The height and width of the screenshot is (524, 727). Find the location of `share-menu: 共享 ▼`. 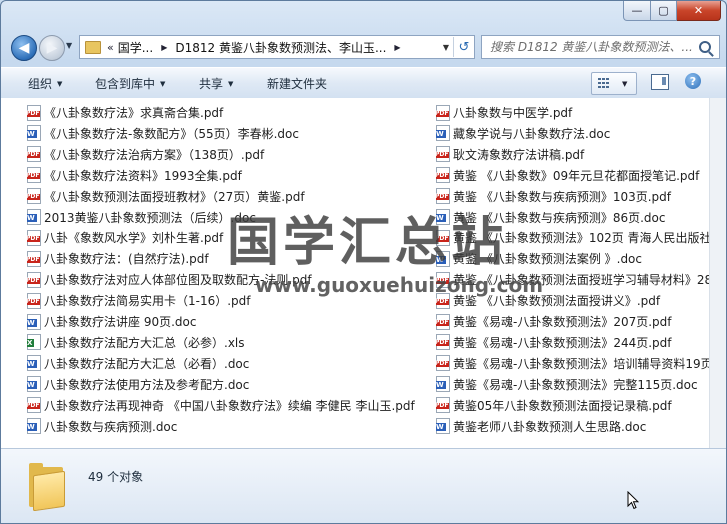

share-menu: 共享 ▼ is located at coordinates (216, 83).